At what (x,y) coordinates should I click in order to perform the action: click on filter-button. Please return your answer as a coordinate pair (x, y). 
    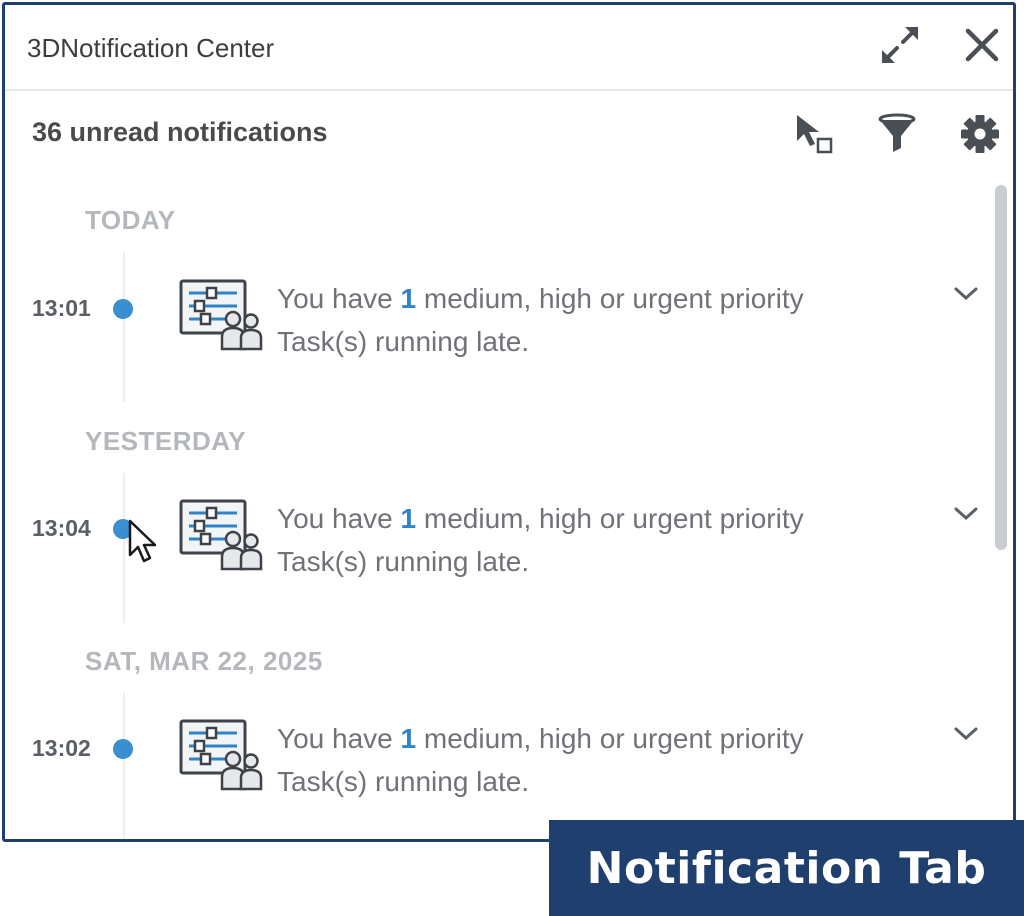
    Looking at the image, I should click on (897, 136).